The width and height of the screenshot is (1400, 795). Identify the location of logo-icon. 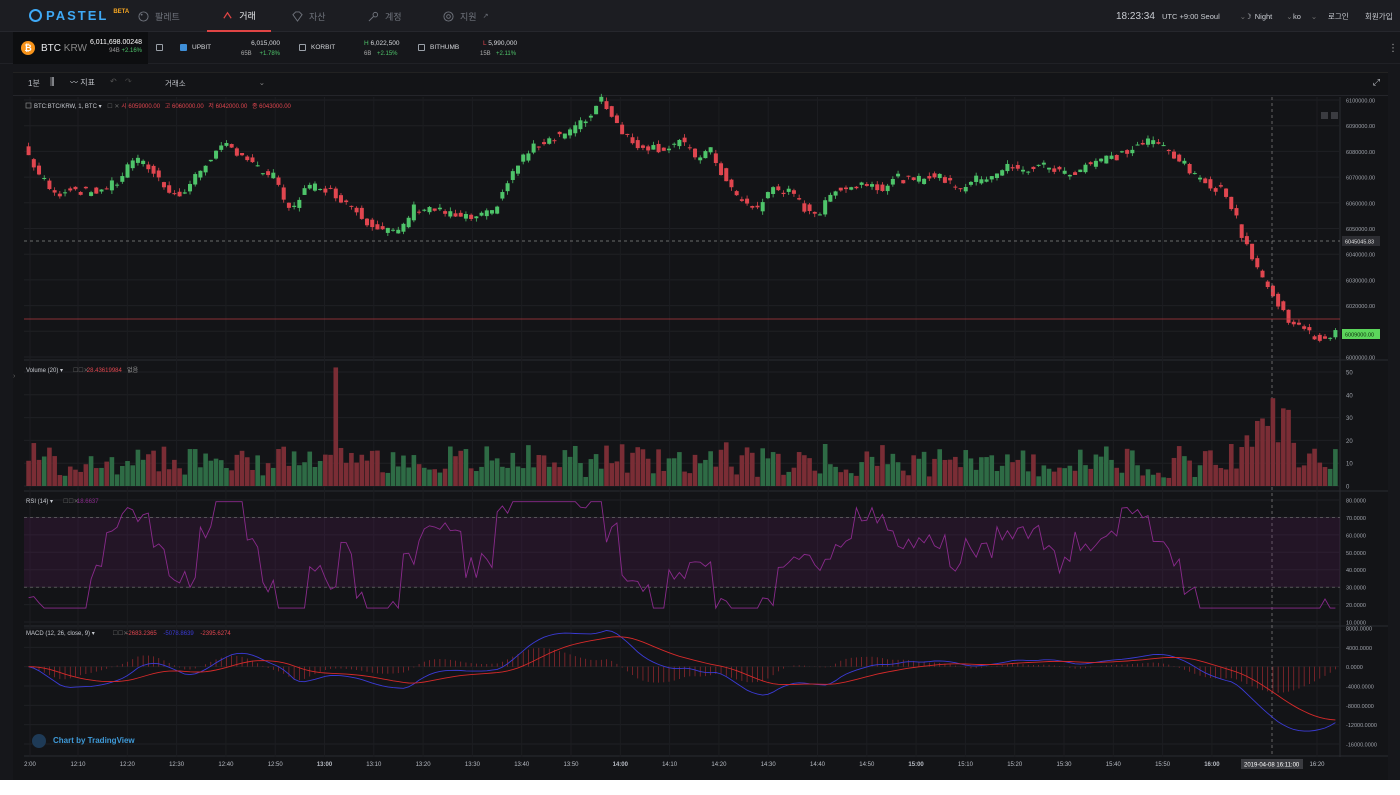
(35, 15).